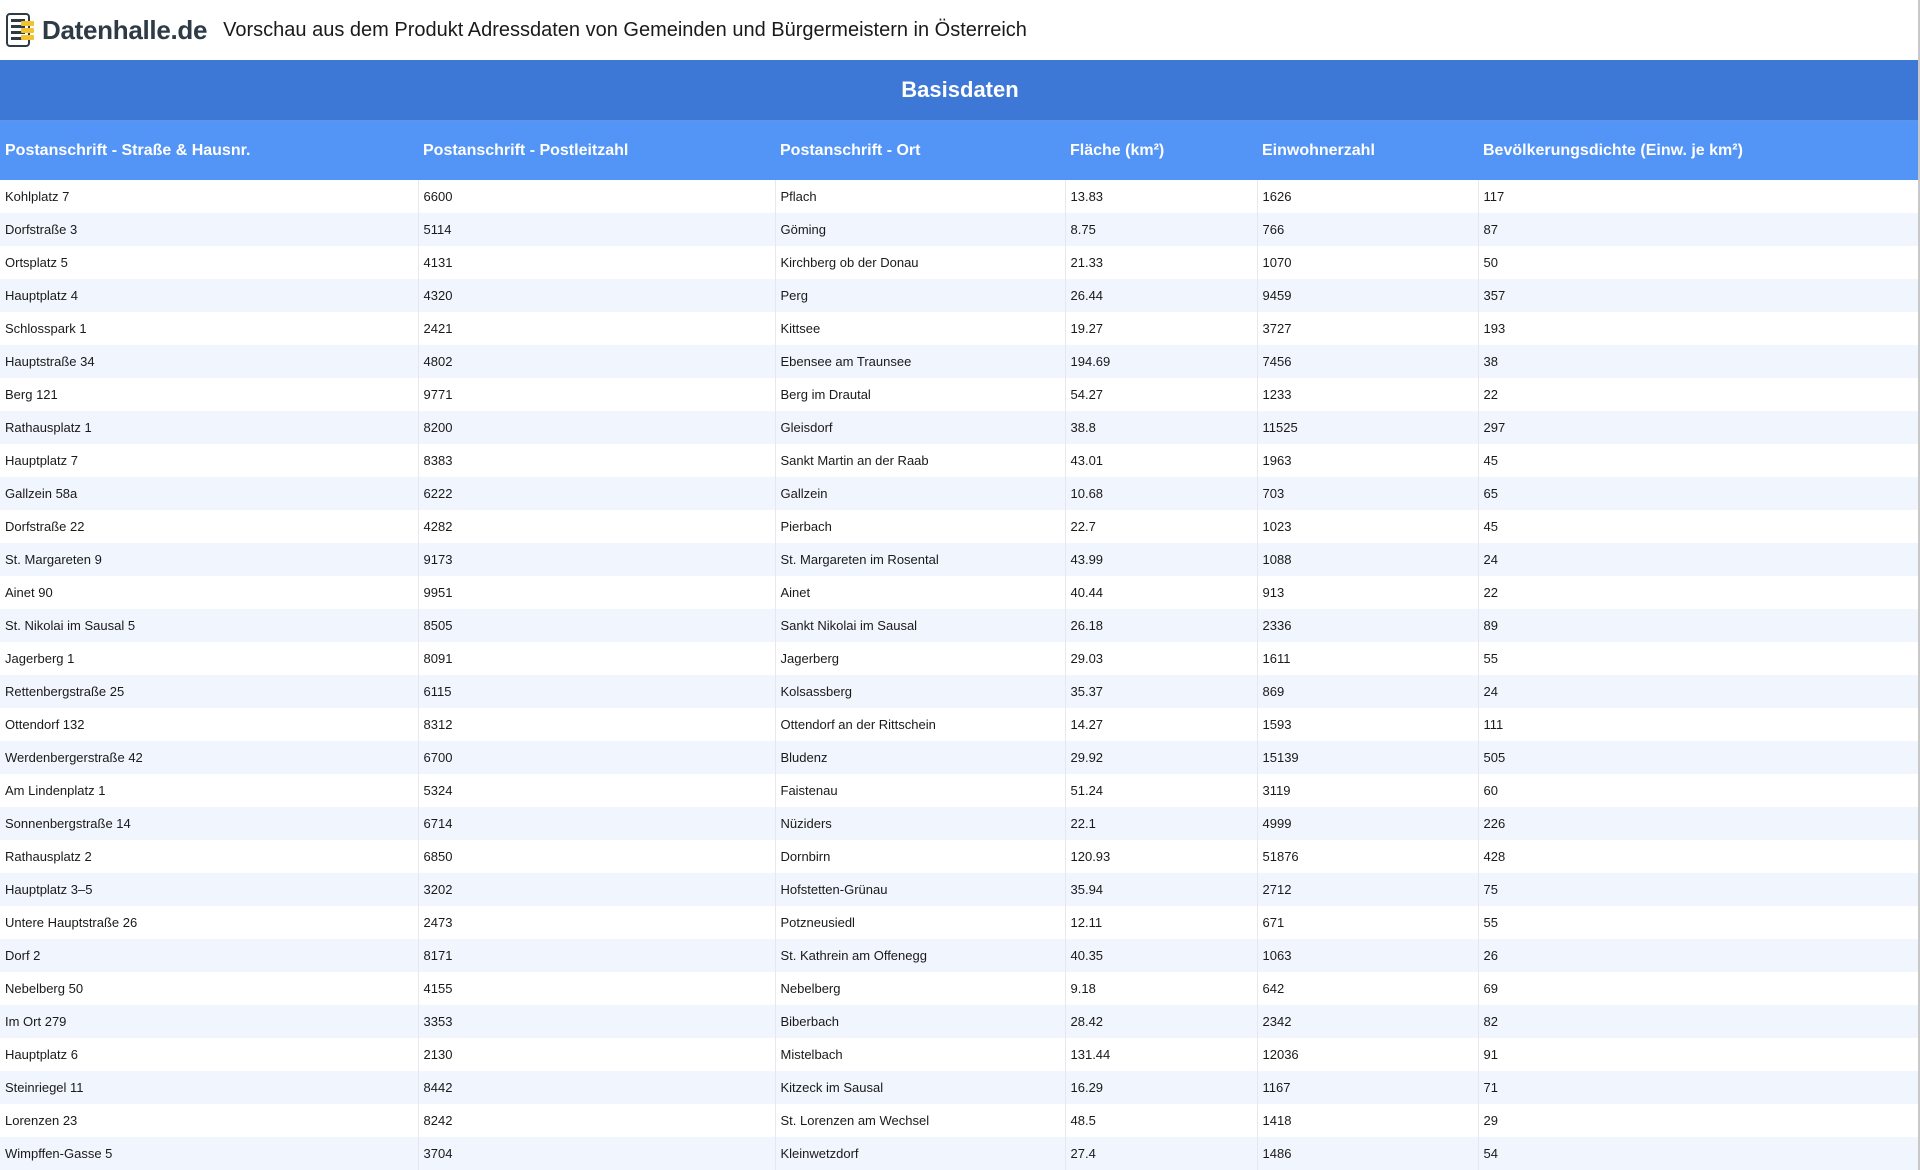 The height and width of the screenshot is (1170, 1920). Describe the element at coordinates (209, 295) in the screenshot. I see `street-cell: Hauptplatz 4` at that location.